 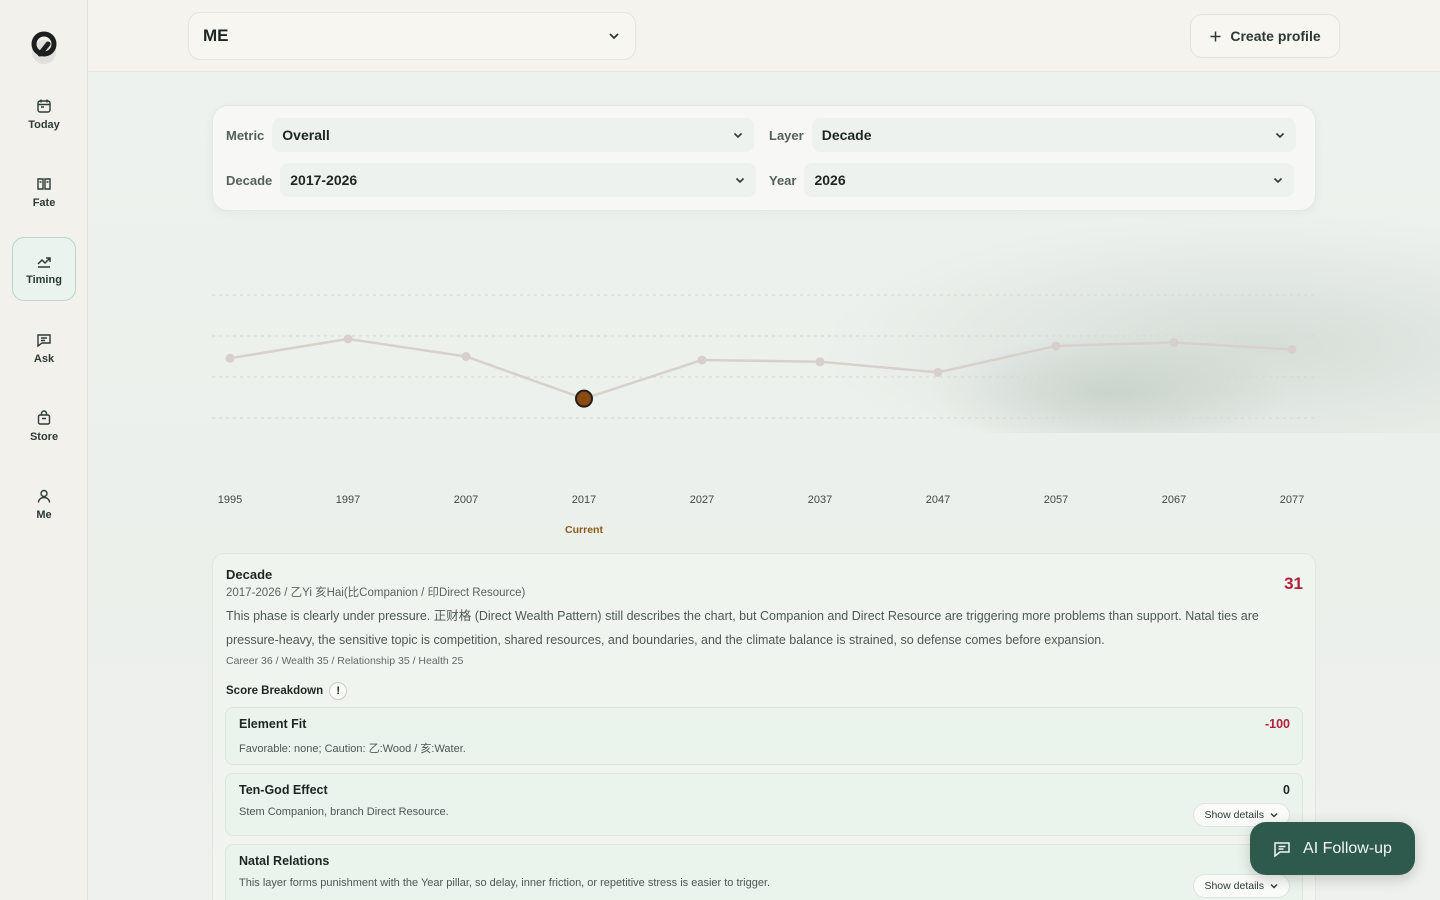 I want to click on x-tick-label: 1995, so click(x=230, y=500).